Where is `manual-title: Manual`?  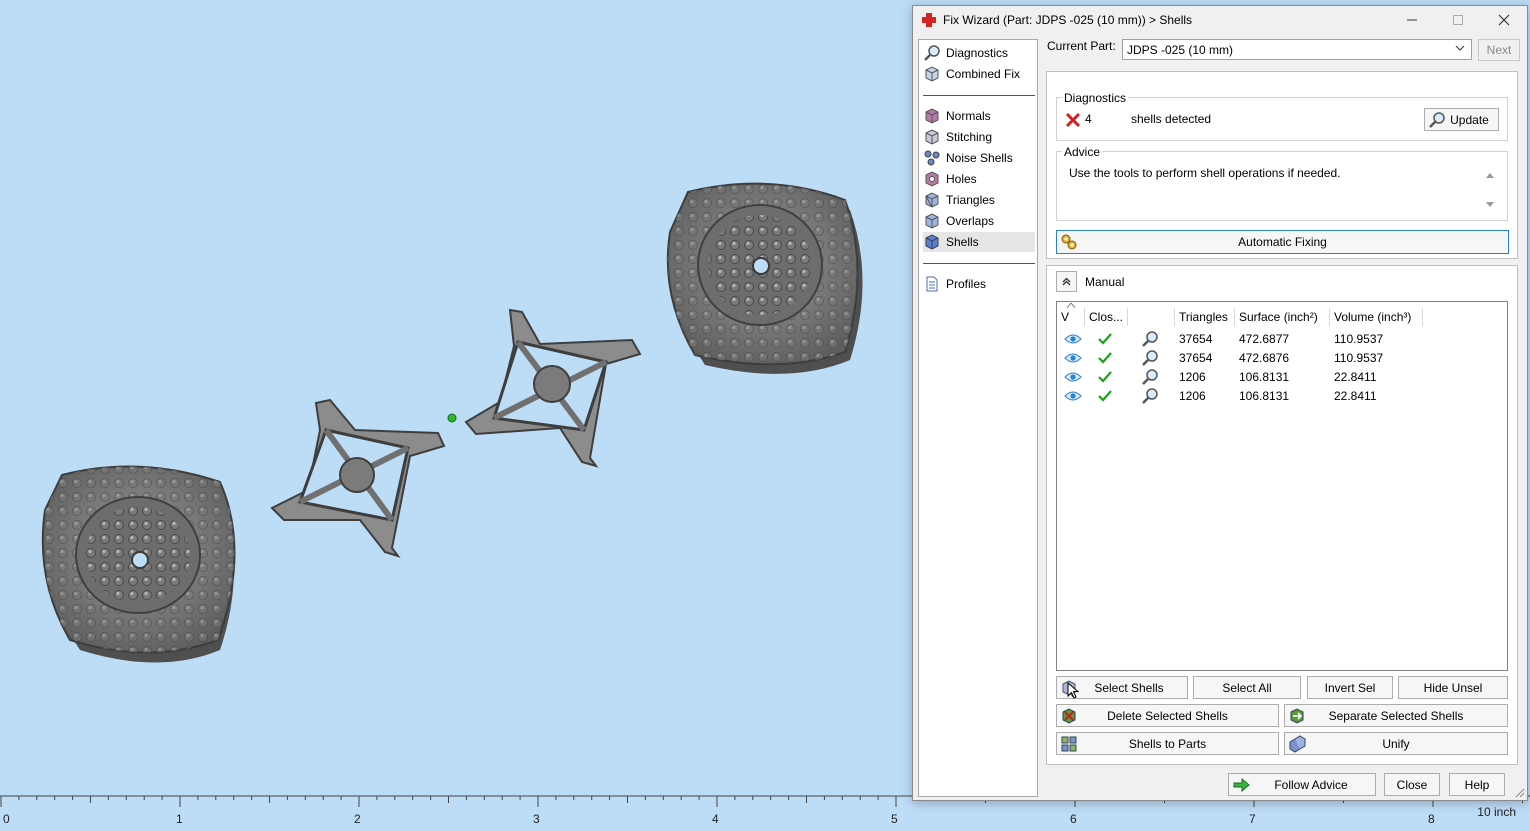
manual-title: Manual is located at coordinates (1105, 282).